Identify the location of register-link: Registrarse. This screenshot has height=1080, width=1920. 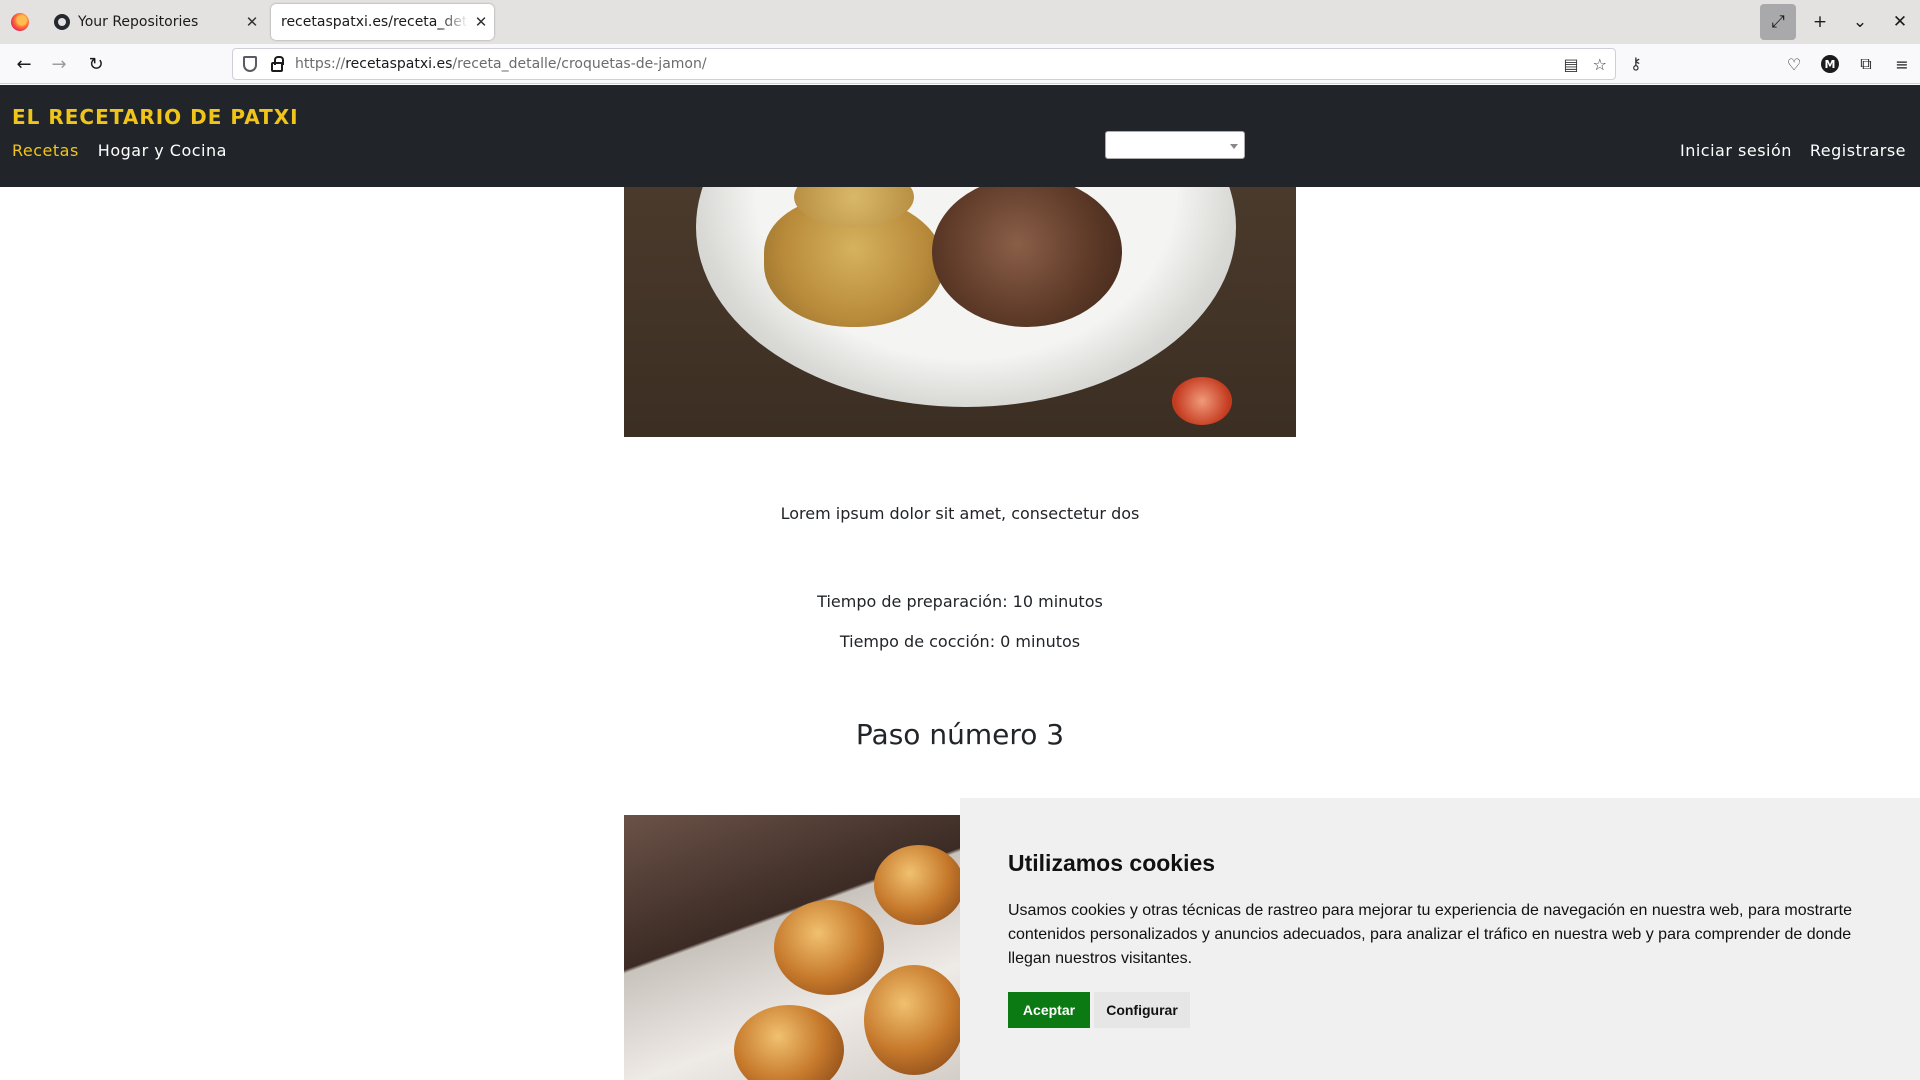
(1858, 150).